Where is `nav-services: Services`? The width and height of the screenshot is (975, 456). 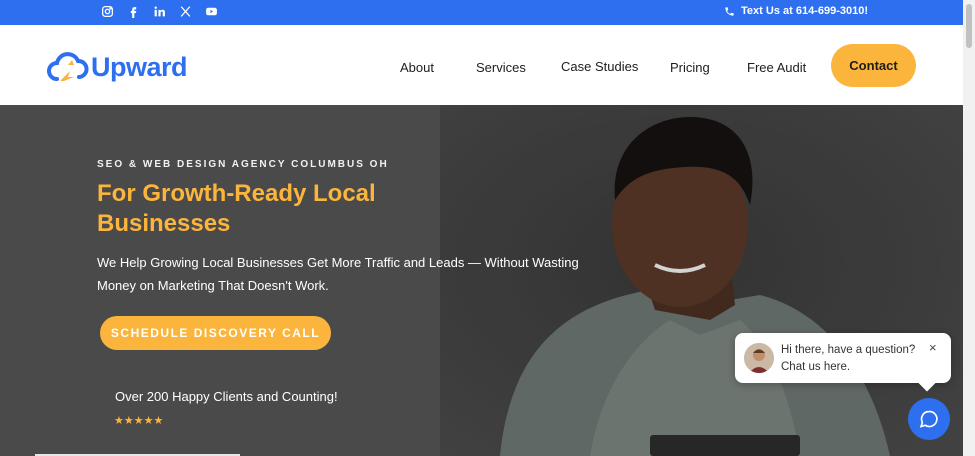
nav-services: Services is located at coordinates (501, 67).